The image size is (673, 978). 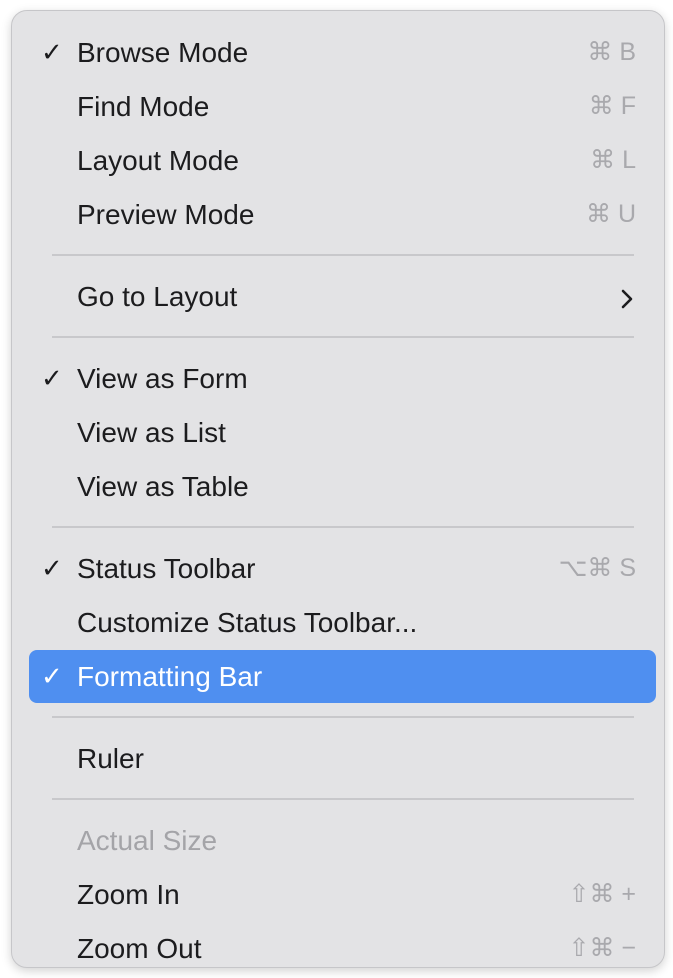 I want to click on menu-item-label: Browse Mode, so click(x=163, y=52).